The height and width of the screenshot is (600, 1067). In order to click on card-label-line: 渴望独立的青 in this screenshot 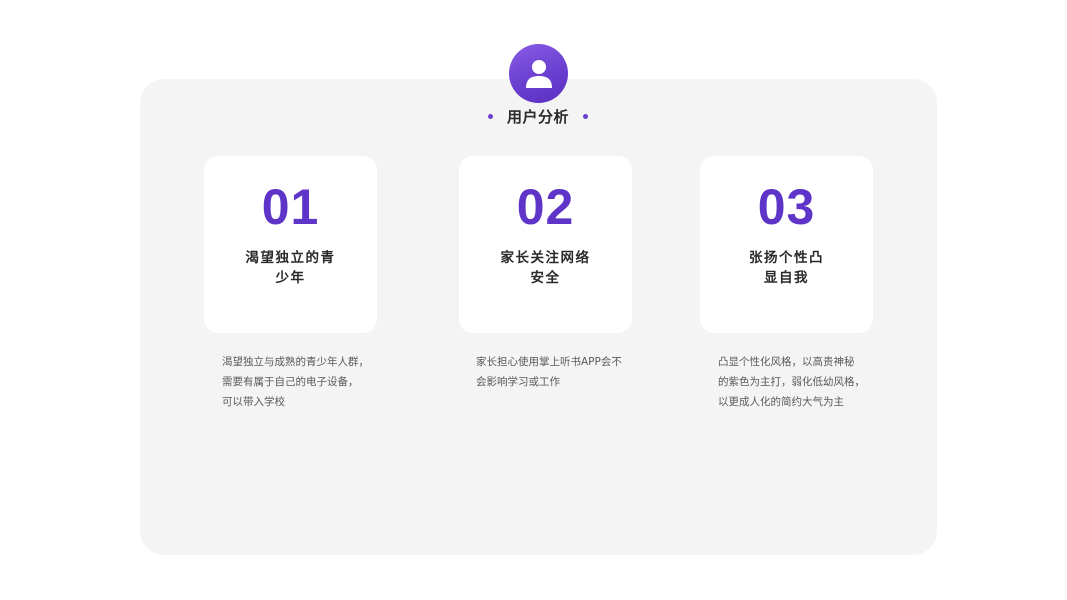, I will do `click(290, 258)`.